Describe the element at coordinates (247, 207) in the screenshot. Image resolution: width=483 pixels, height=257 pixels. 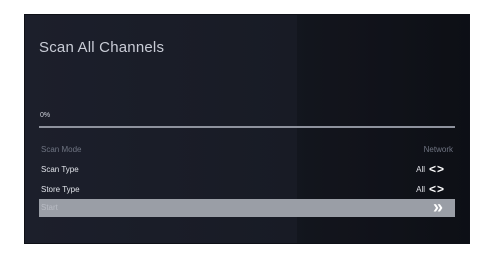
I see `start-button: Start »` at that location.